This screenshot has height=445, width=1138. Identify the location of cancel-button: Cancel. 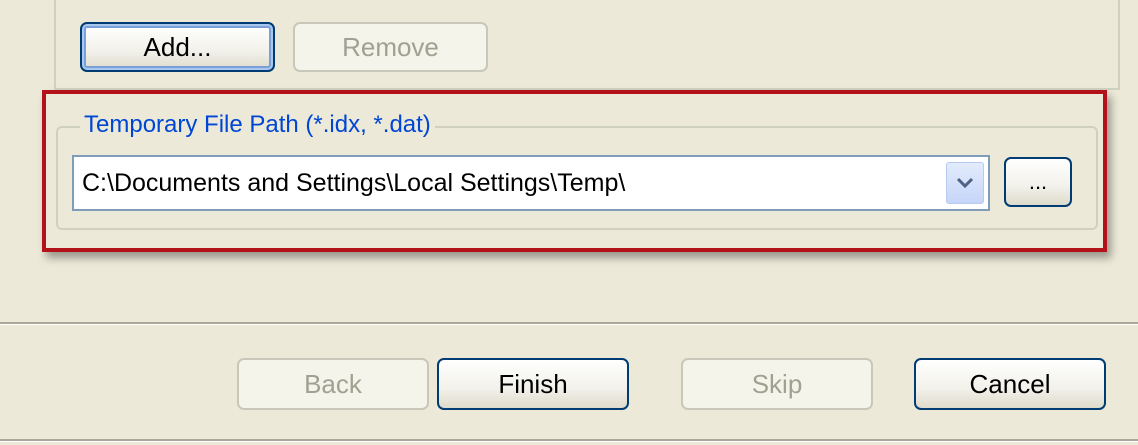
(1010, 384).